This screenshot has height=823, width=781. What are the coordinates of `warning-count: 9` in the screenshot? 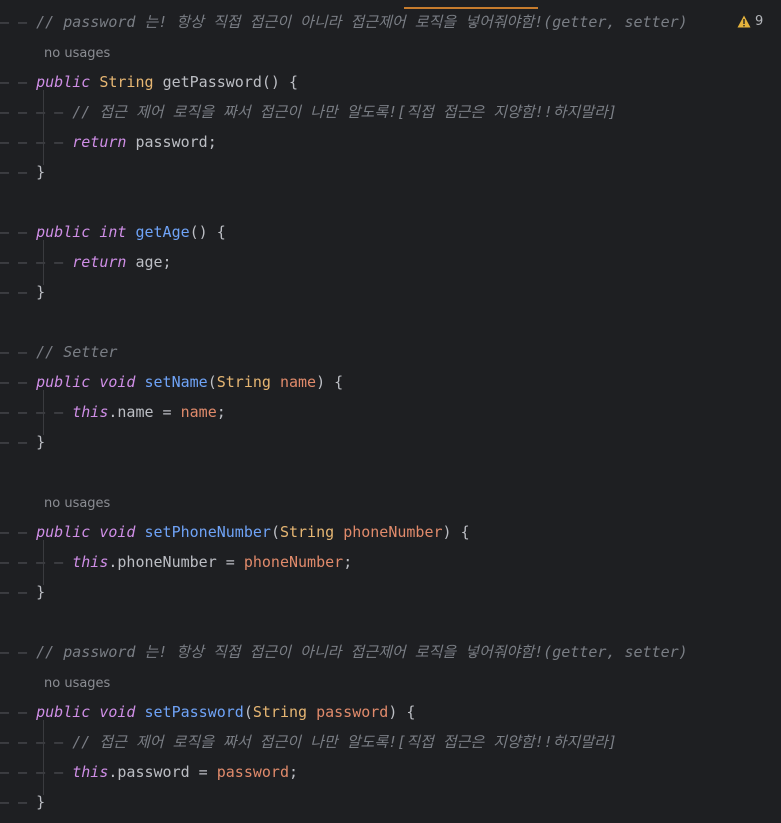 It's located at (759, 21).